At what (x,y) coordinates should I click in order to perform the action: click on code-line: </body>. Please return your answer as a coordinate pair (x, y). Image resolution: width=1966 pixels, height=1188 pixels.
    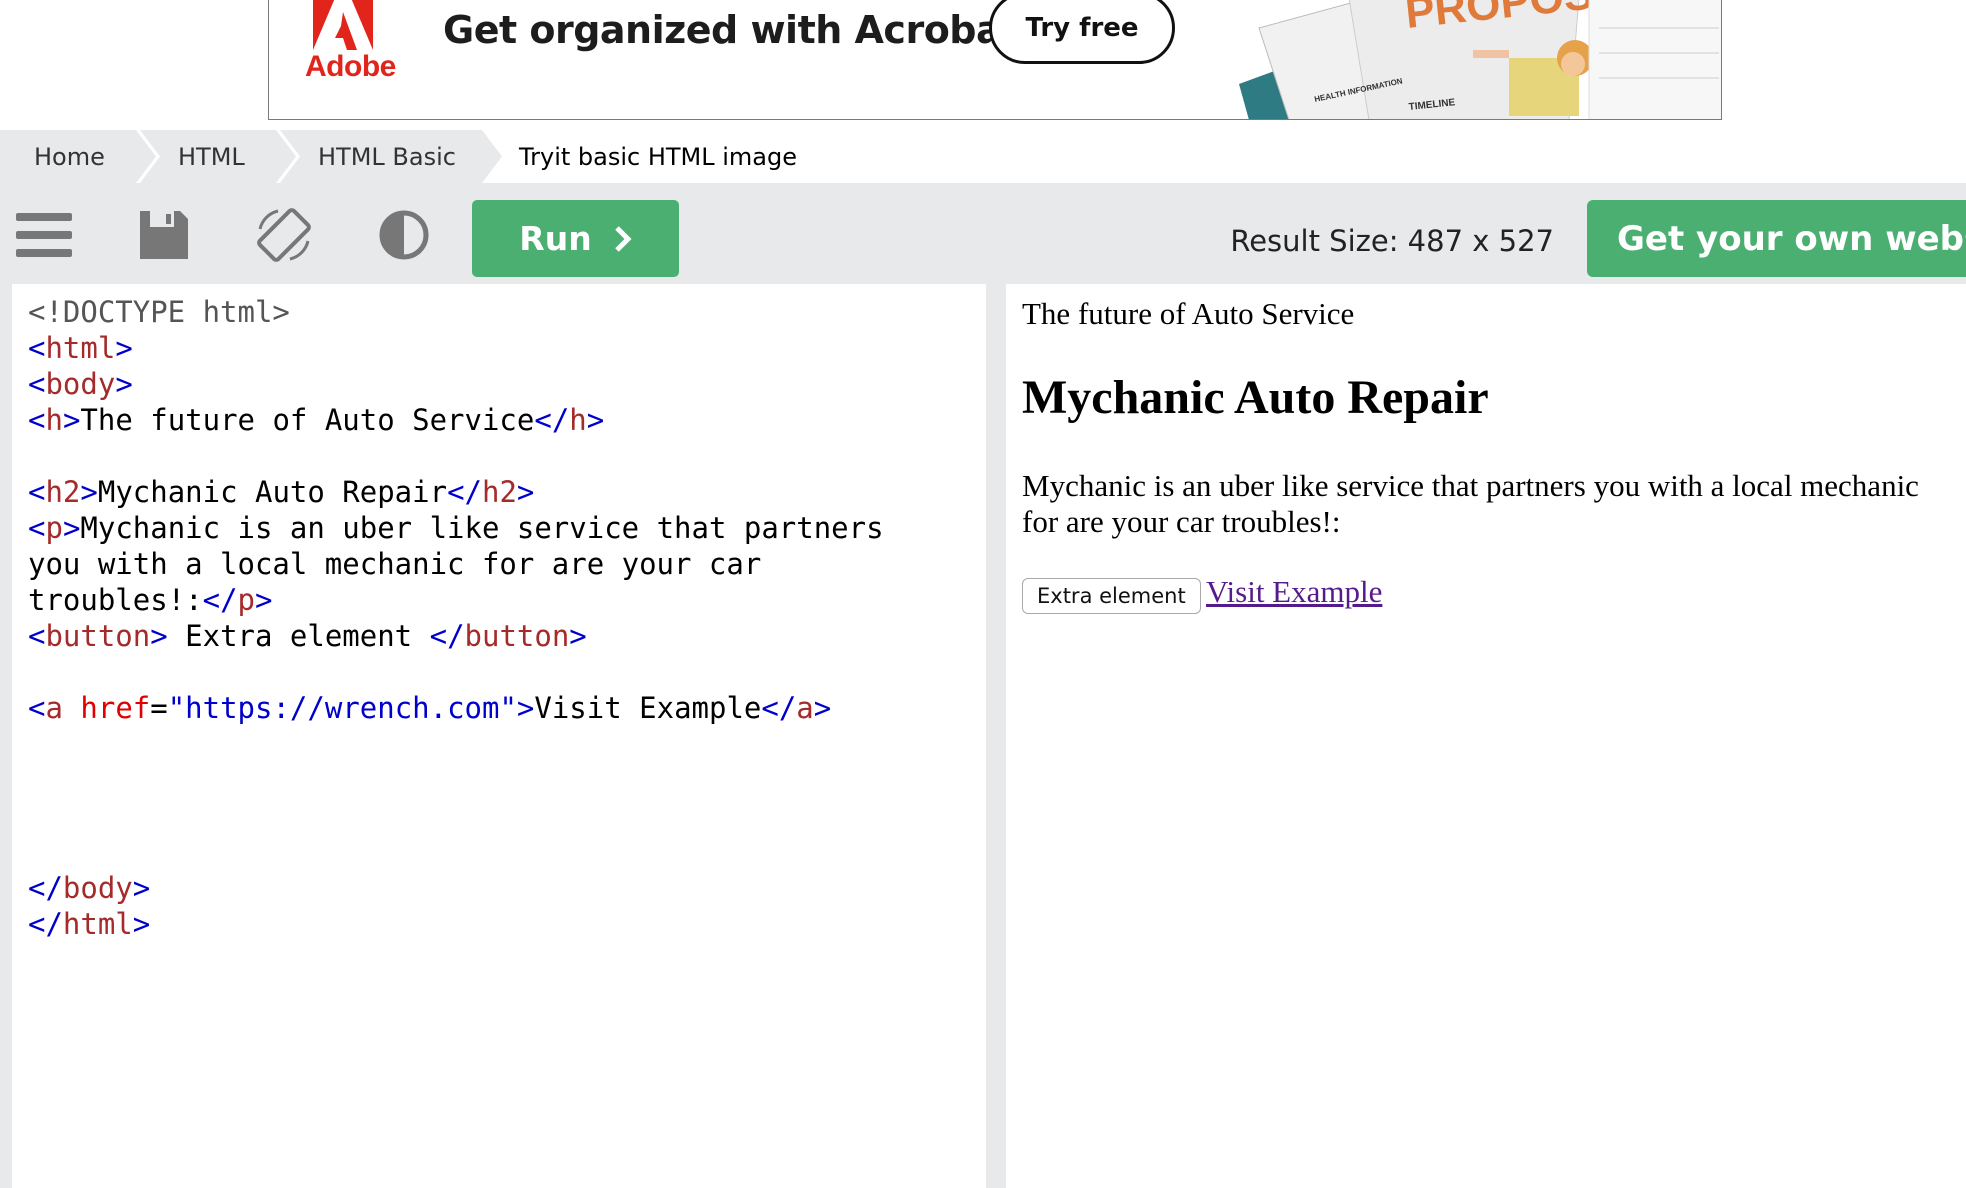
    Looking at the image, I should click on (456, 888).